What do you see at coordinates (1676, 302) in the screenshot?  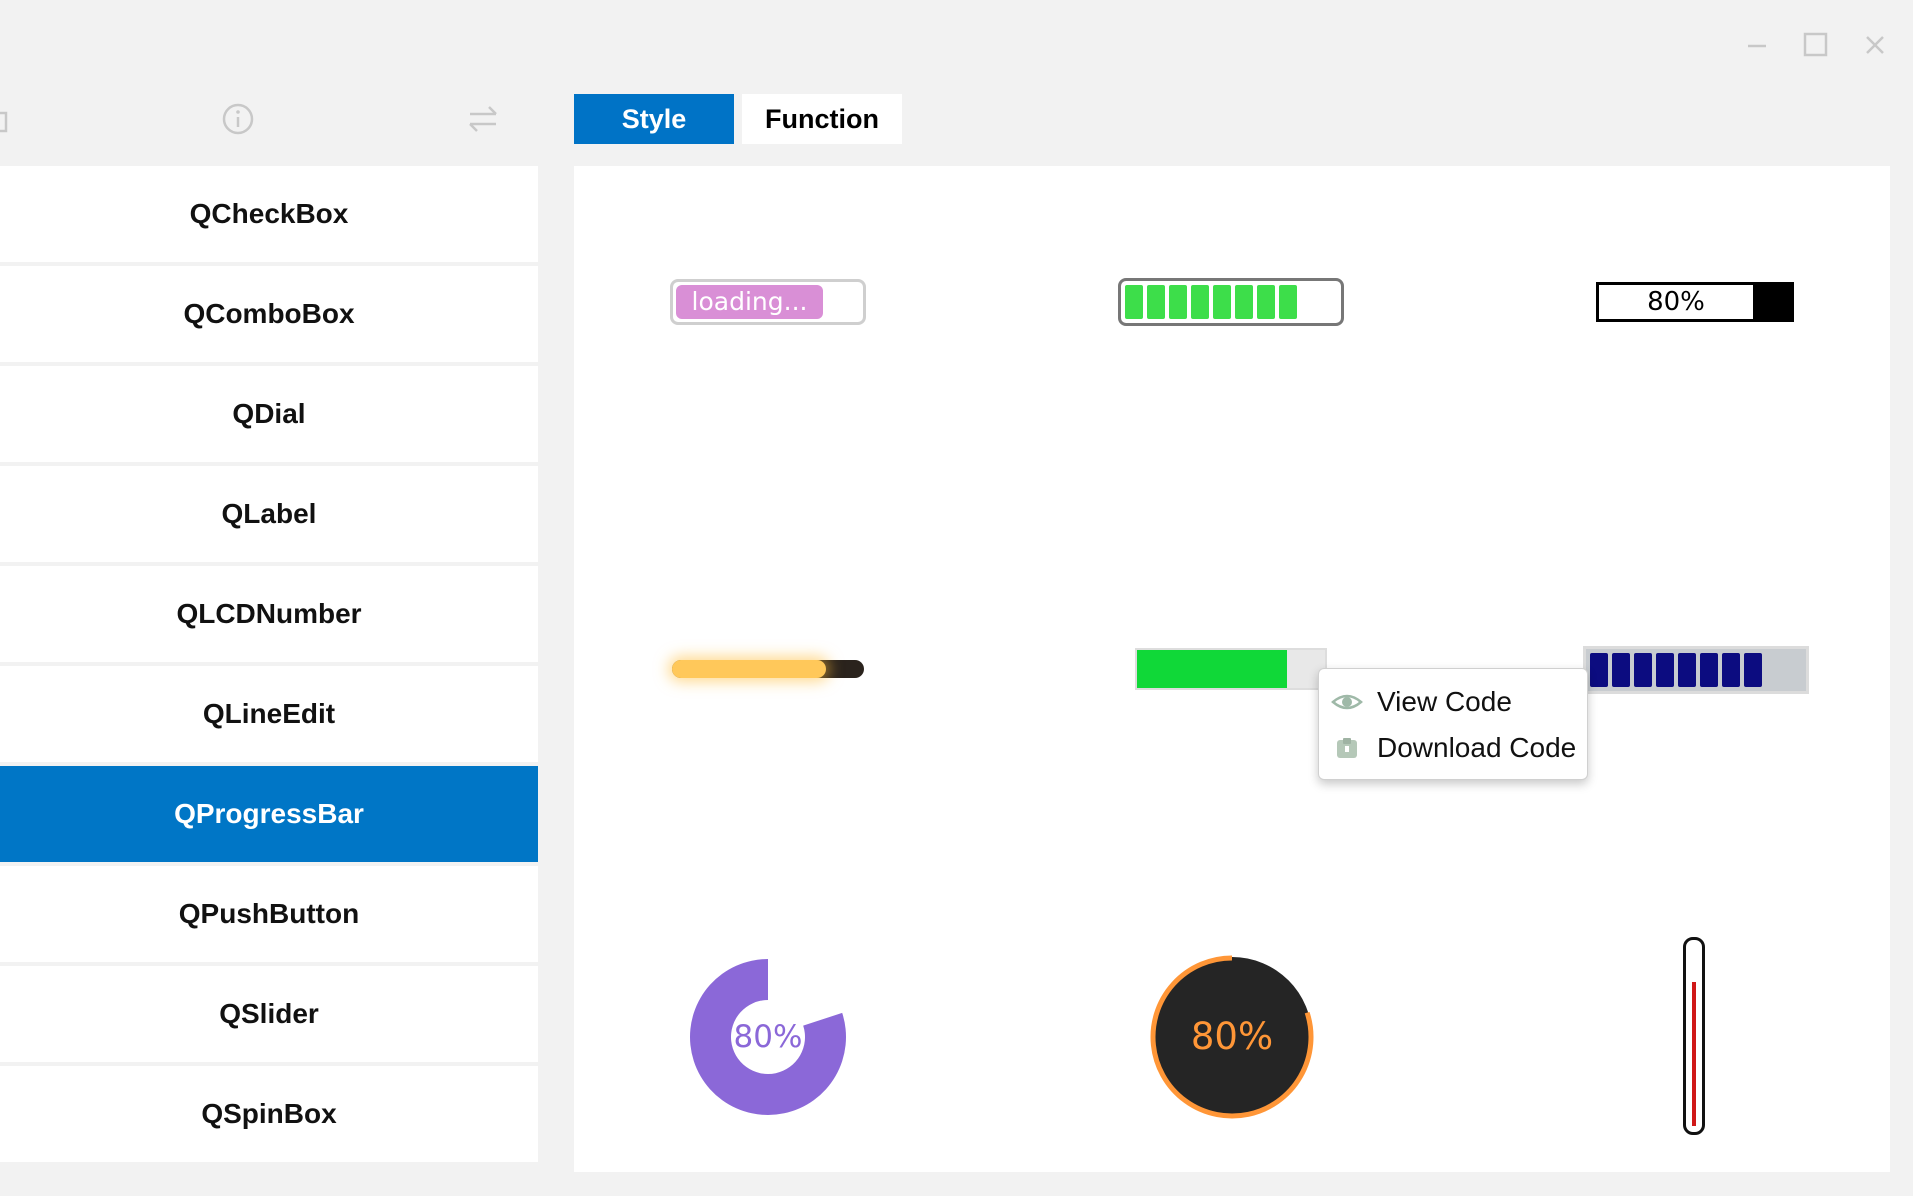 I see `progressbar-black-text: 80%` at bounding box center [1676, 302].